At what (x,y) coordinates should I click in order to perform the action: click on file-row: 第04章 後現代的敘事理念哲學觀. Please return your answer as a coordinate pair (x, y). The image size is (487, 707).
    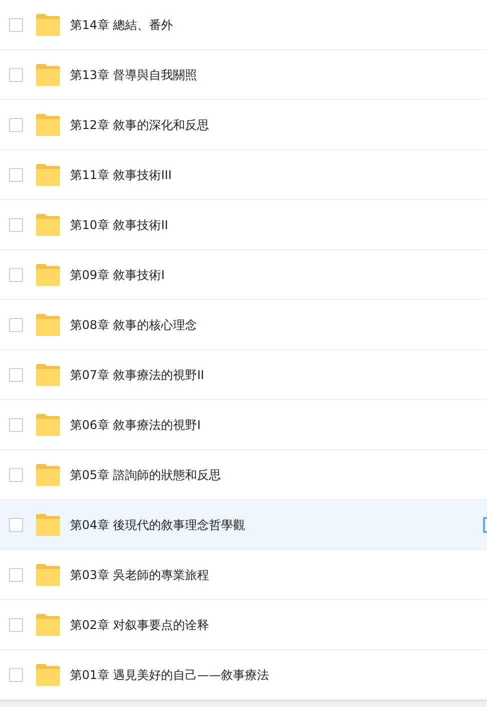
    Looking at the image, I should click on (243, 525).